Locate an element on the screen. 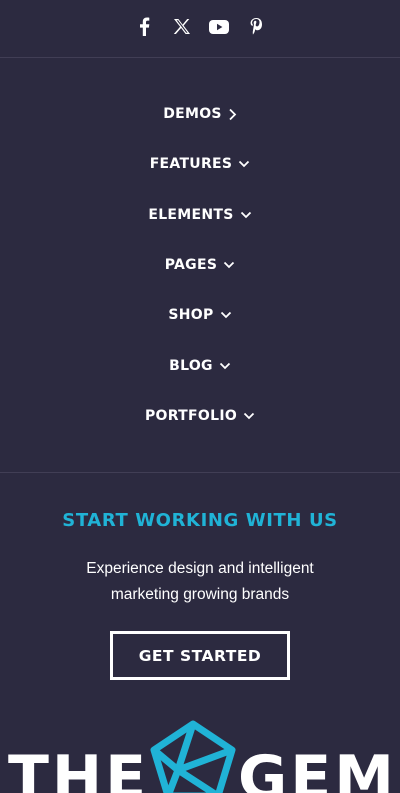  nav-item-features: FEATURES is located at coordinates (200, 164).